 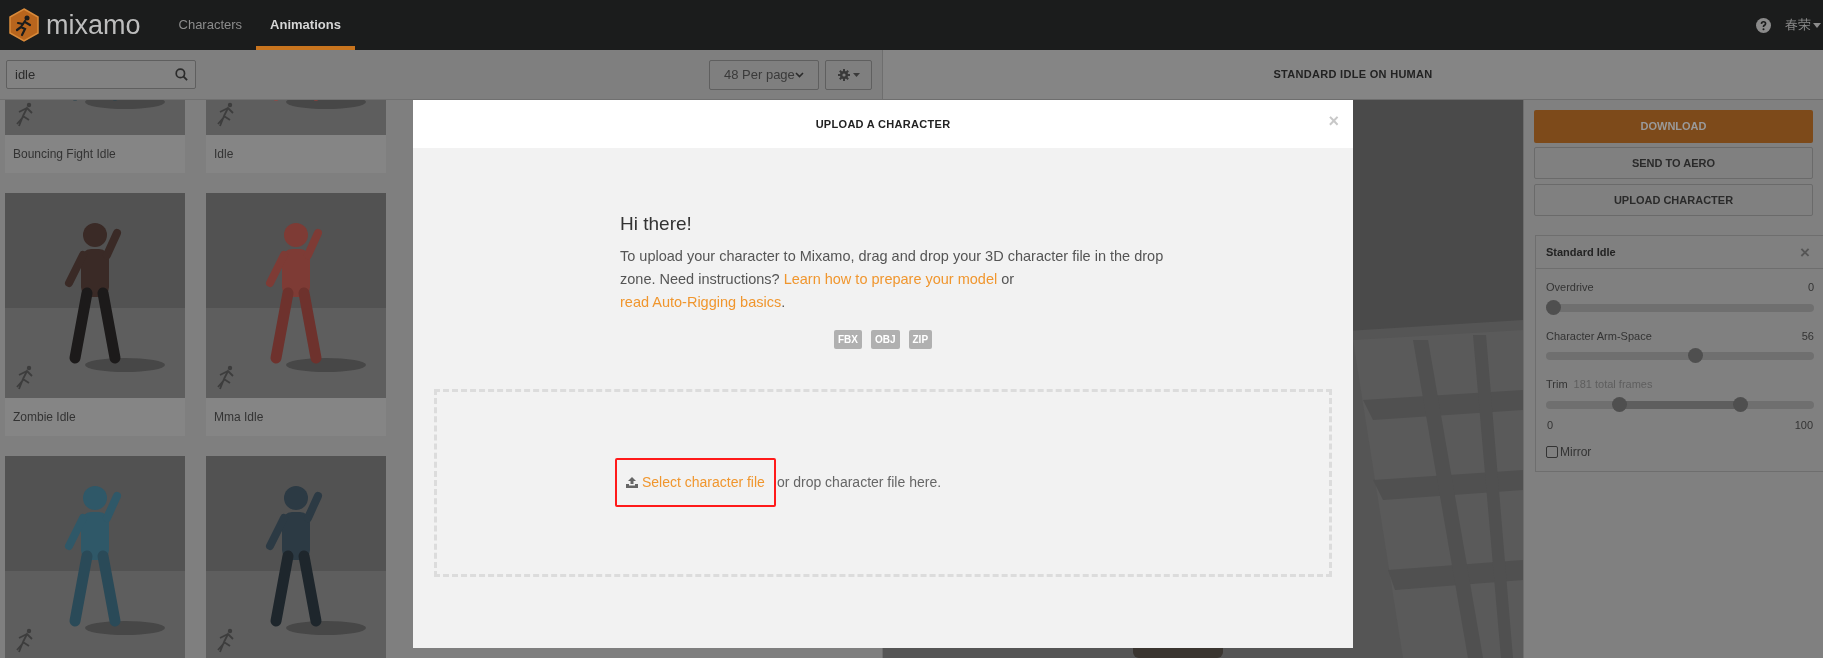 What do you see at coordinates (210, 25) in the screenshot?
I see `nav-tab: Characters` at bounding box center [210, 25].